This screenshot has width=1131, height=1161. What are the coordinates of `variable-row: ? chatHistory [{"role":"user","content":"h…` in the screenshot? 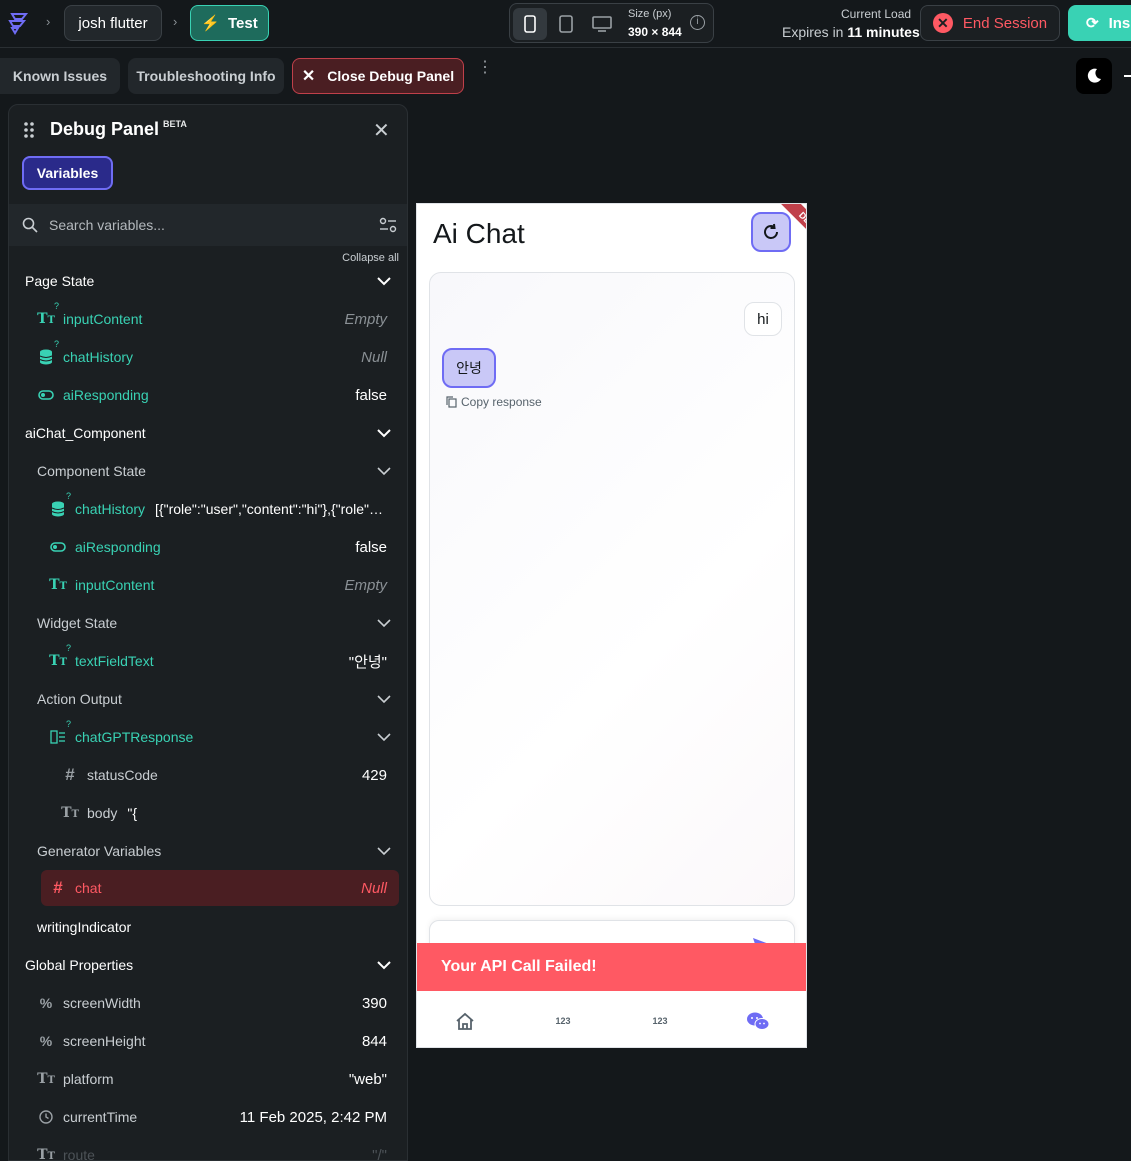 It's located at (208, 509).